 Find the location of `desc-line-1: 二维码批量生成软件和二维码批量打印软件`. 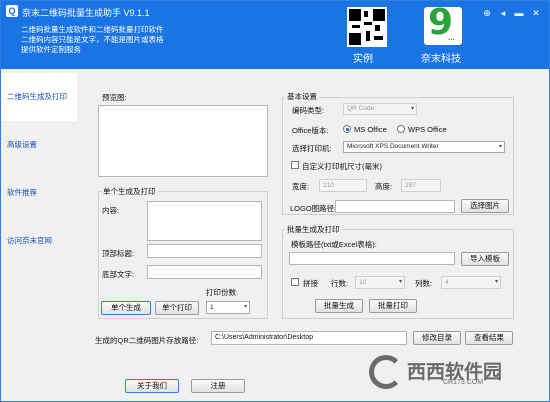

desc-line-1: 二维码批量生成软件和二维码批量打印软件 is located at coordinates (92, 29).